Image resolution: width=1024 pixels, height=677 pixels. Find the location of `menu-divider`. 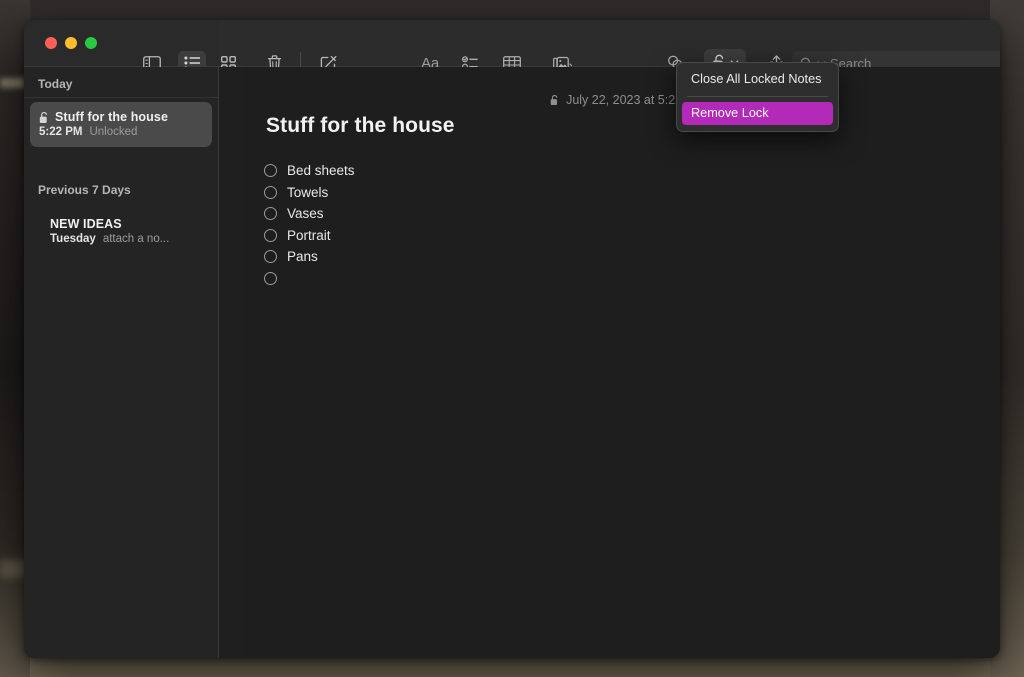

menu-divider is located at coordinates (757, 96).